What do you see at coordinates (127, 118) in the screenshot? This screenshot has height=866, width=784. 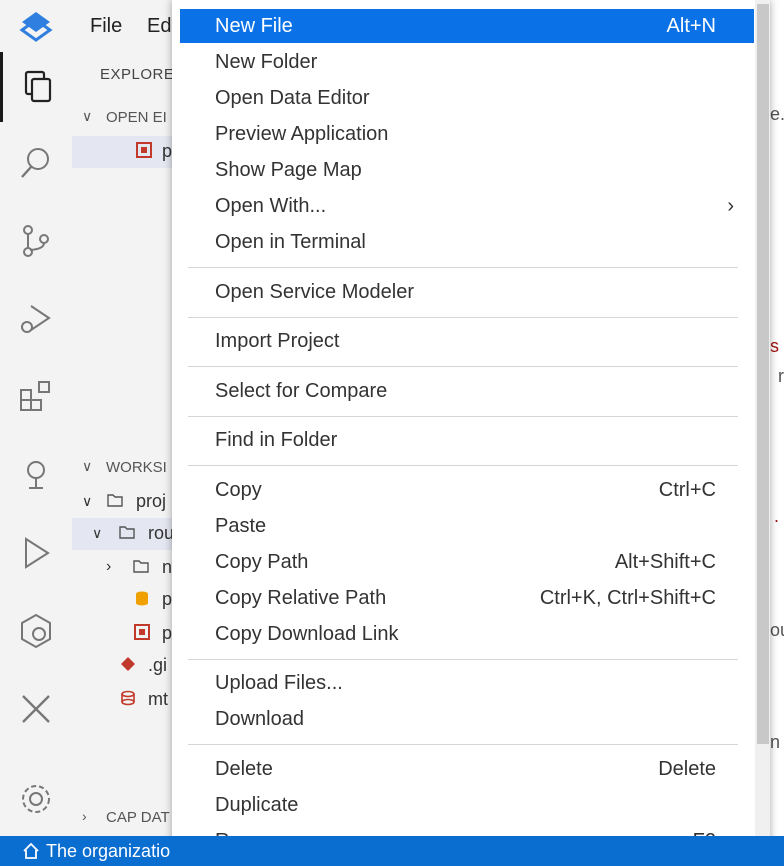 I see `open-editors-section: ∨ OPEN EI` at bounding box center [127, 118].